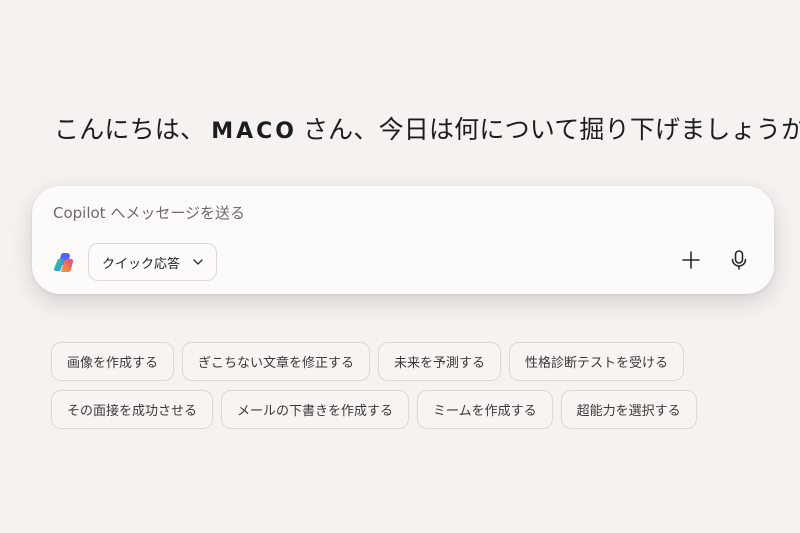  What do you see at coordinates (485, 409) in the screenshot?
I see `suggestion-create-meme: ミームを作成する` at bounding box center [485, 409].